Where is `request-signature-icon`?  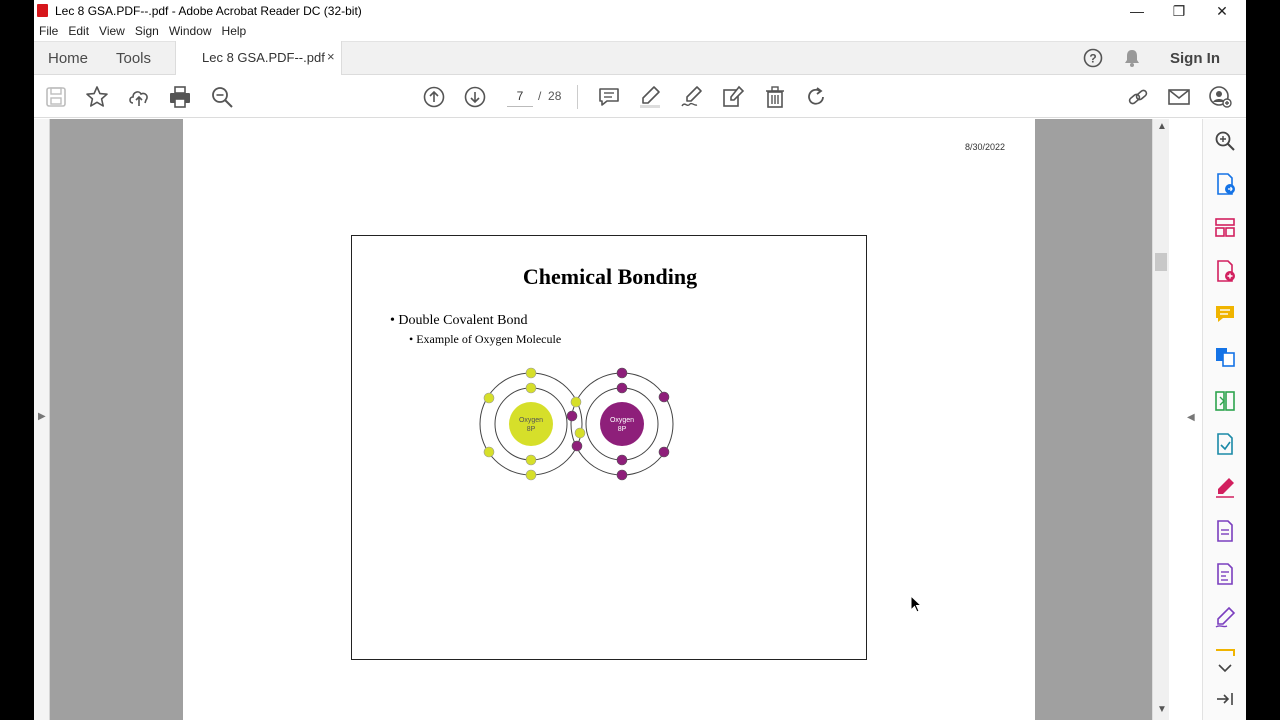
request-signature-icon is located at coordinates (1225, 617).